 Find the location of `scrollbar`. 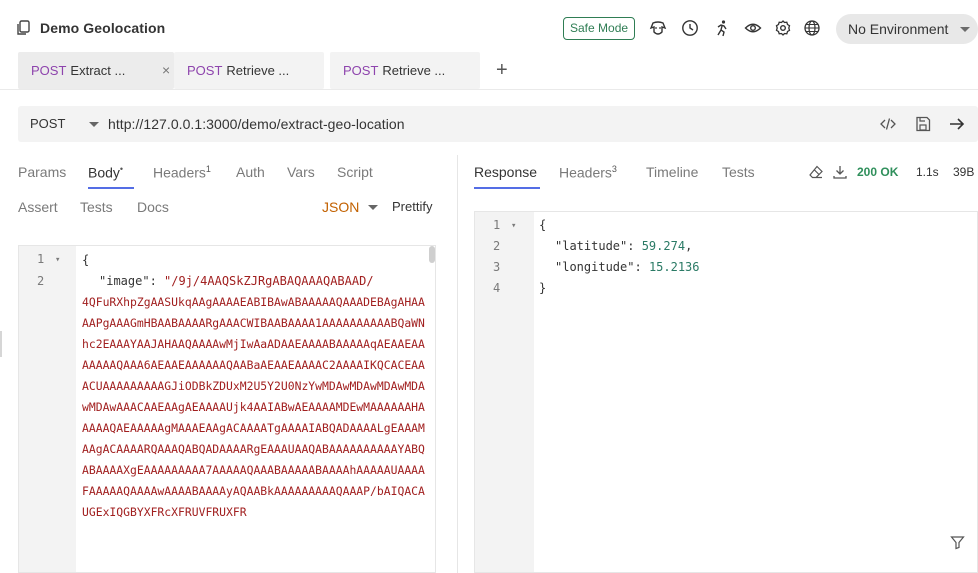

scrollbar is located at coordinates (432, 254).